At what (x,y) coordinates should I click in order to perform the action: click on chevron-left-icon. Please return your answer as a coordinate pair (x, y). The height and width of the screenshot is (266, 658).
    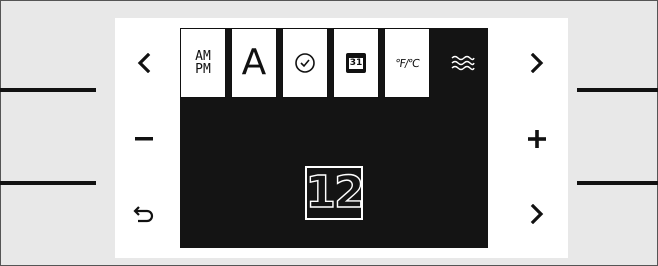
    Looking at the image, I should click on (144, 63).